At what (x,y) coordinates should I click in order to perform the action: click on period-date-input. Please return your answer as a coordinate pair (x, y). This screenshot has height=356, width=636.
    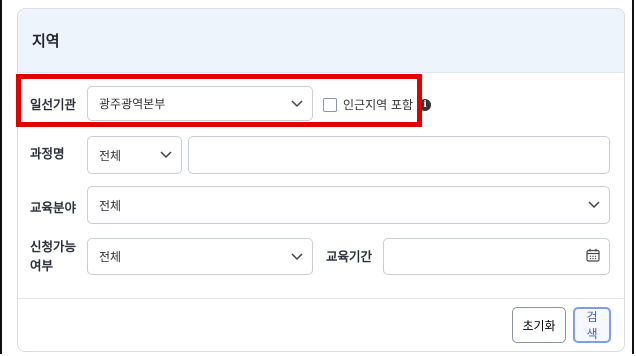
    Looking at the image, I should click on (496, 256).